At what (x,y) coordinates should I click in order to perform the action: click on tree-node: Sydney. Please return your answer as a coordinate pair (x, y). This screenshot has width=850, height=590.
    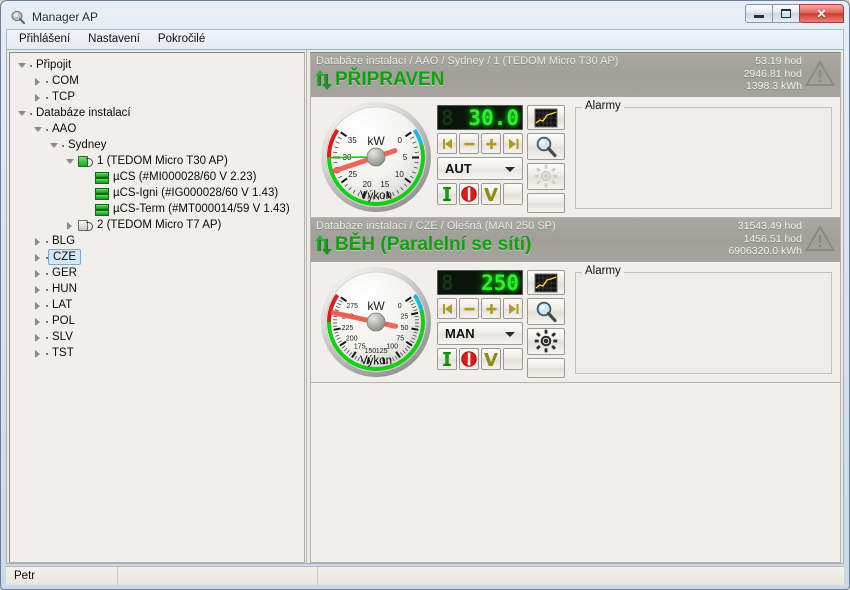
    Looking at the image, I should click on (160, 145).